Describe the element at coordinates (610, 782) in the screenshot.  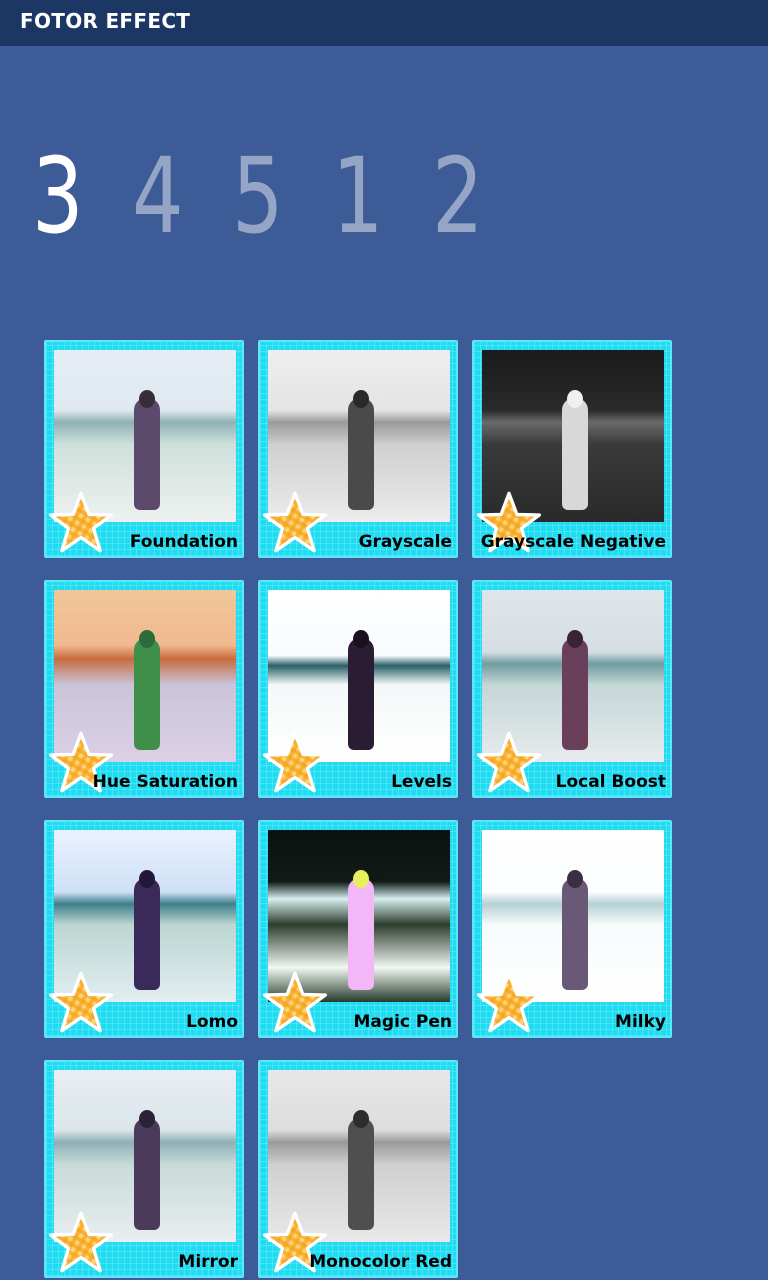
I see `effect-label: Local Boost` at that location.